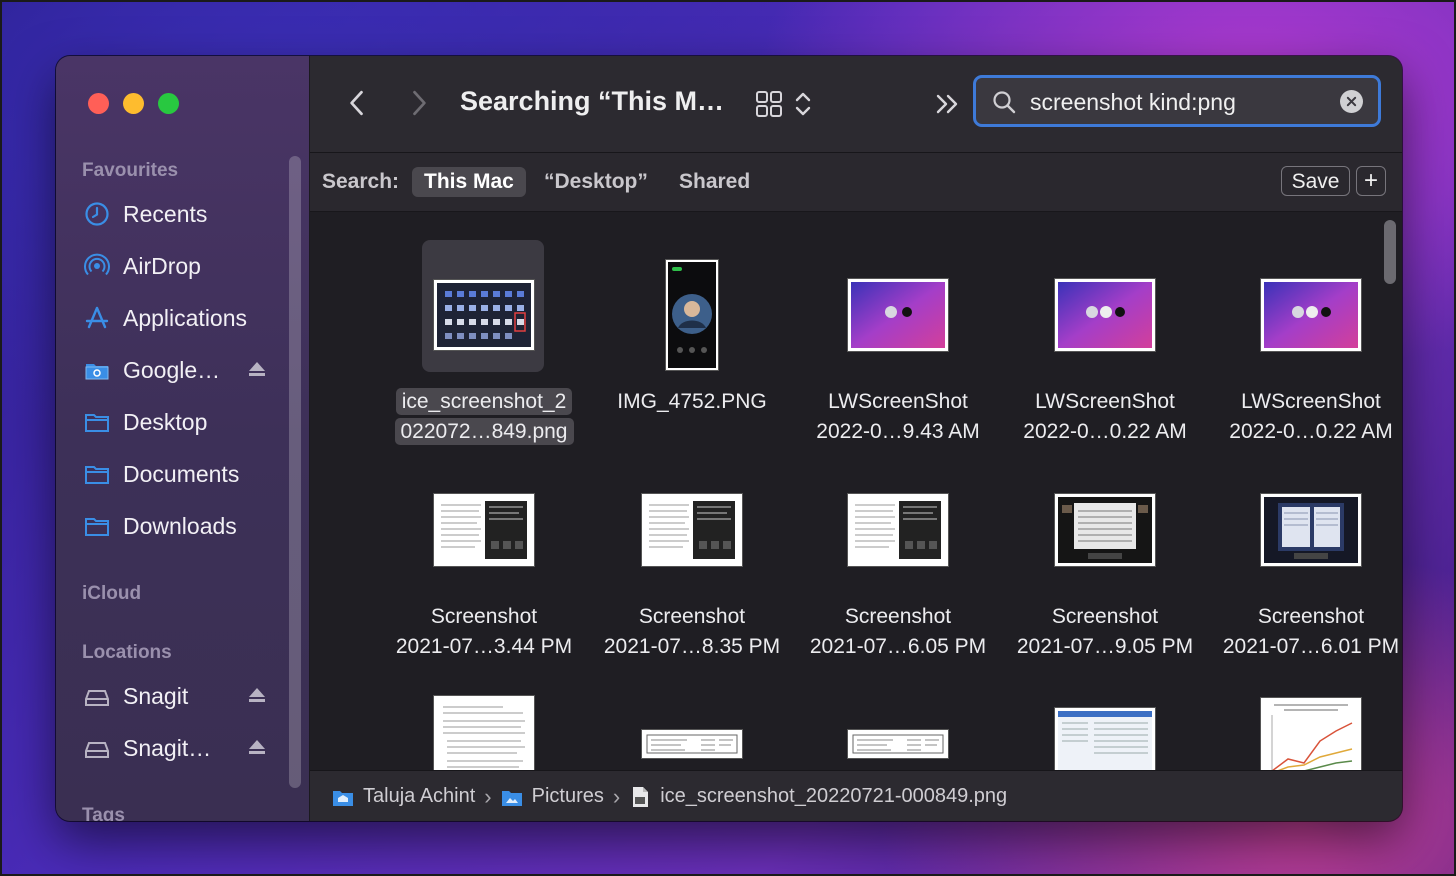 Image resolution: width=1456 pixels, height=876 pixels. I want to click on home-folder-icon, so click(343, 798).